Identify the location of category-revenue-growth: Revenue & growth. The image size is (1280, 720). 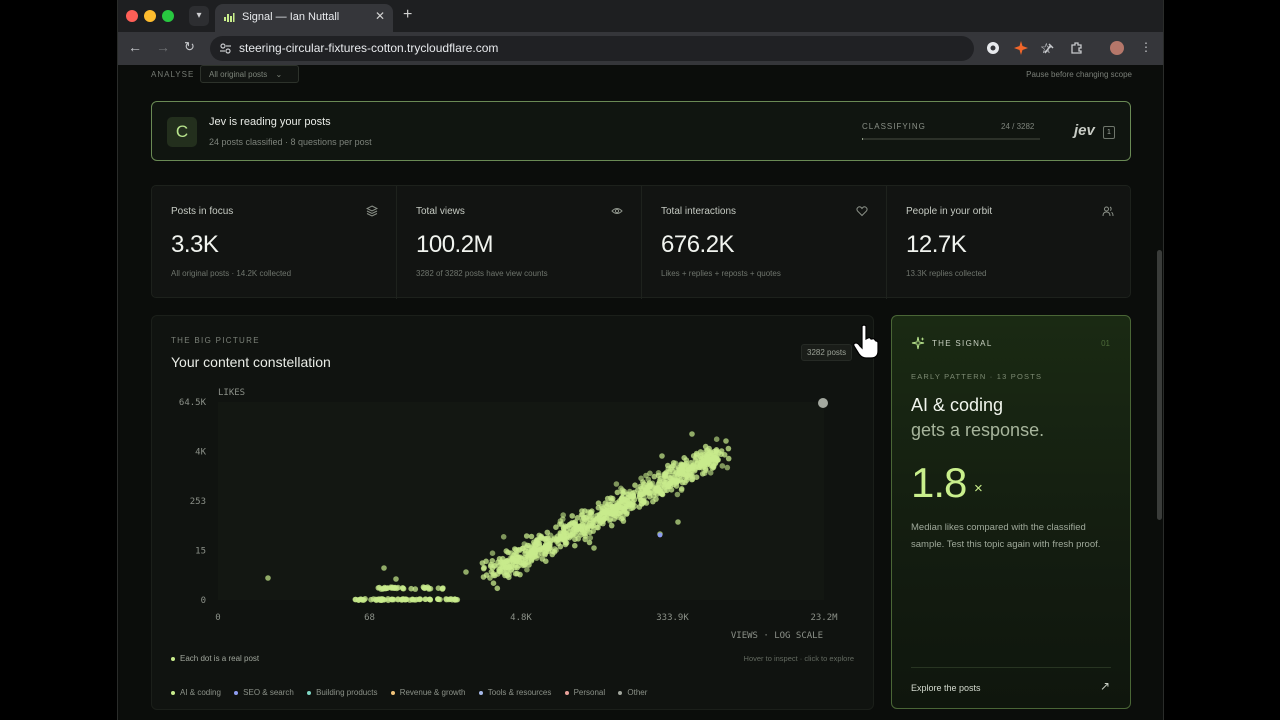
(428, 692).